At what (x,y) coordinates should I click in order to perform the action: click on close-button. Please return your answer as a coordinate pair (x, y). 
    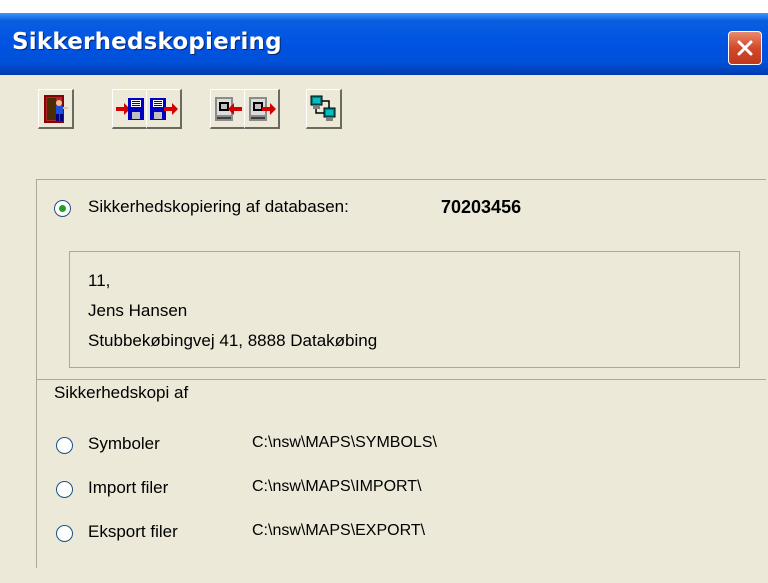
    Looking at the image, I should click on (745, 48).